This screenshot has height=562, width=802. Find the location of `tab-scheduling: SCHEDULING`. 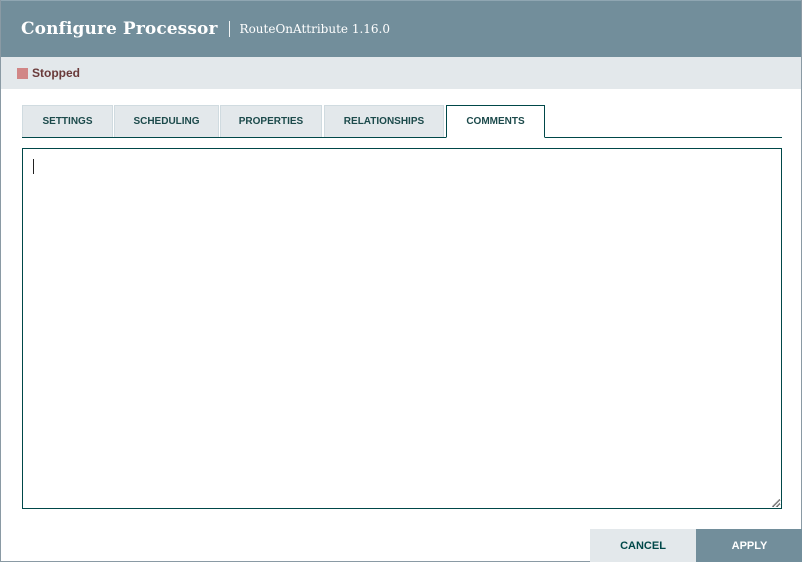

tab-scheduling: SCHEDULING is located at coordinates (166, 121).